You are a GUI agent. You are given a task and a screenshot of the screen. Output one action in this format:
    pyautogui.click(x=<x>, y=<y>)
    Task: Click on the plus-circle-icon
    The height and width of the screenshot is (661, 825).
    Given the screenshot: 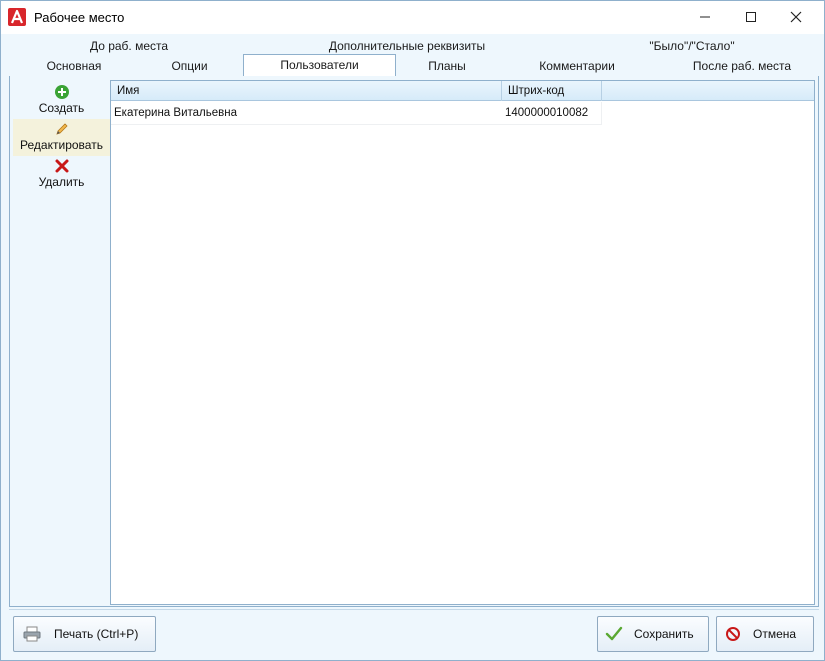 What is the action you would take?
    pyautogui.click(x=62, y=92)
    